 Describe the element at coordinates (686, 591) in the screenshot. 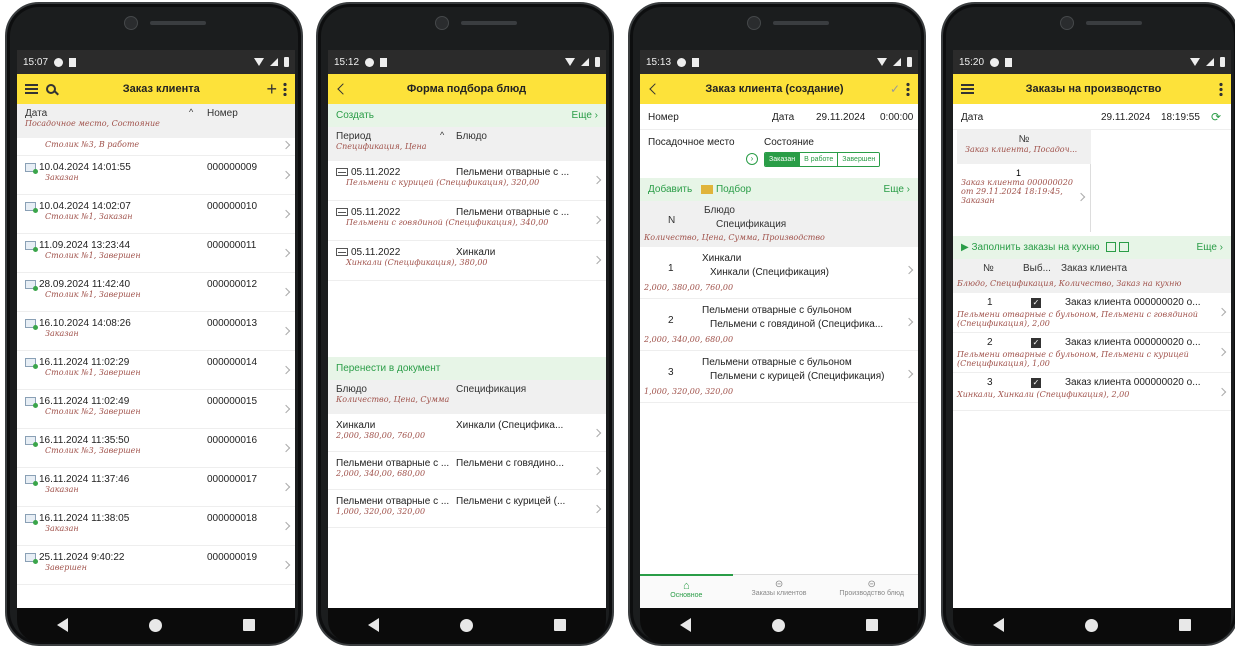

I see `tab-main: ⌂ Основное` at that location.